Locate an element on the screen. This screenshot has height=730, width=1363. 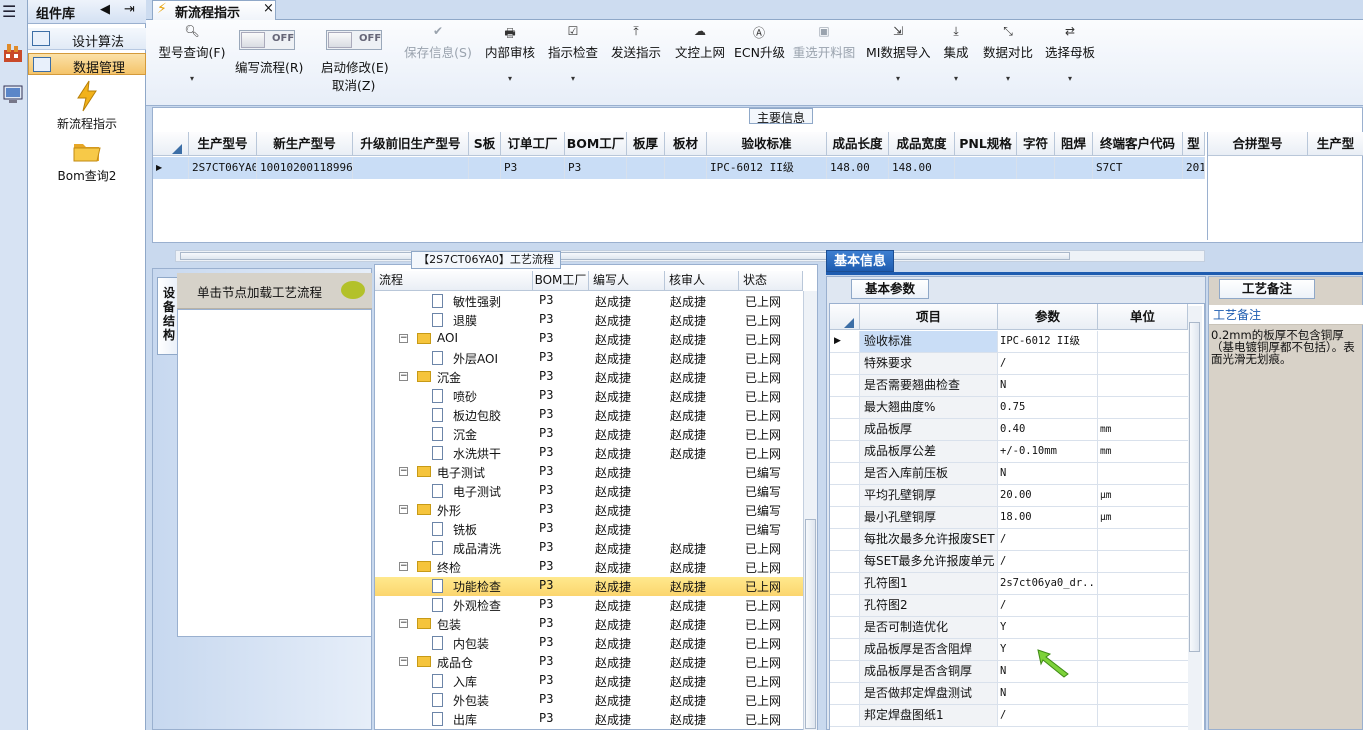
tree-group-row: − AOI P3 赵成捷 赵成捷 已上网 is located at coordinates (589, 339).